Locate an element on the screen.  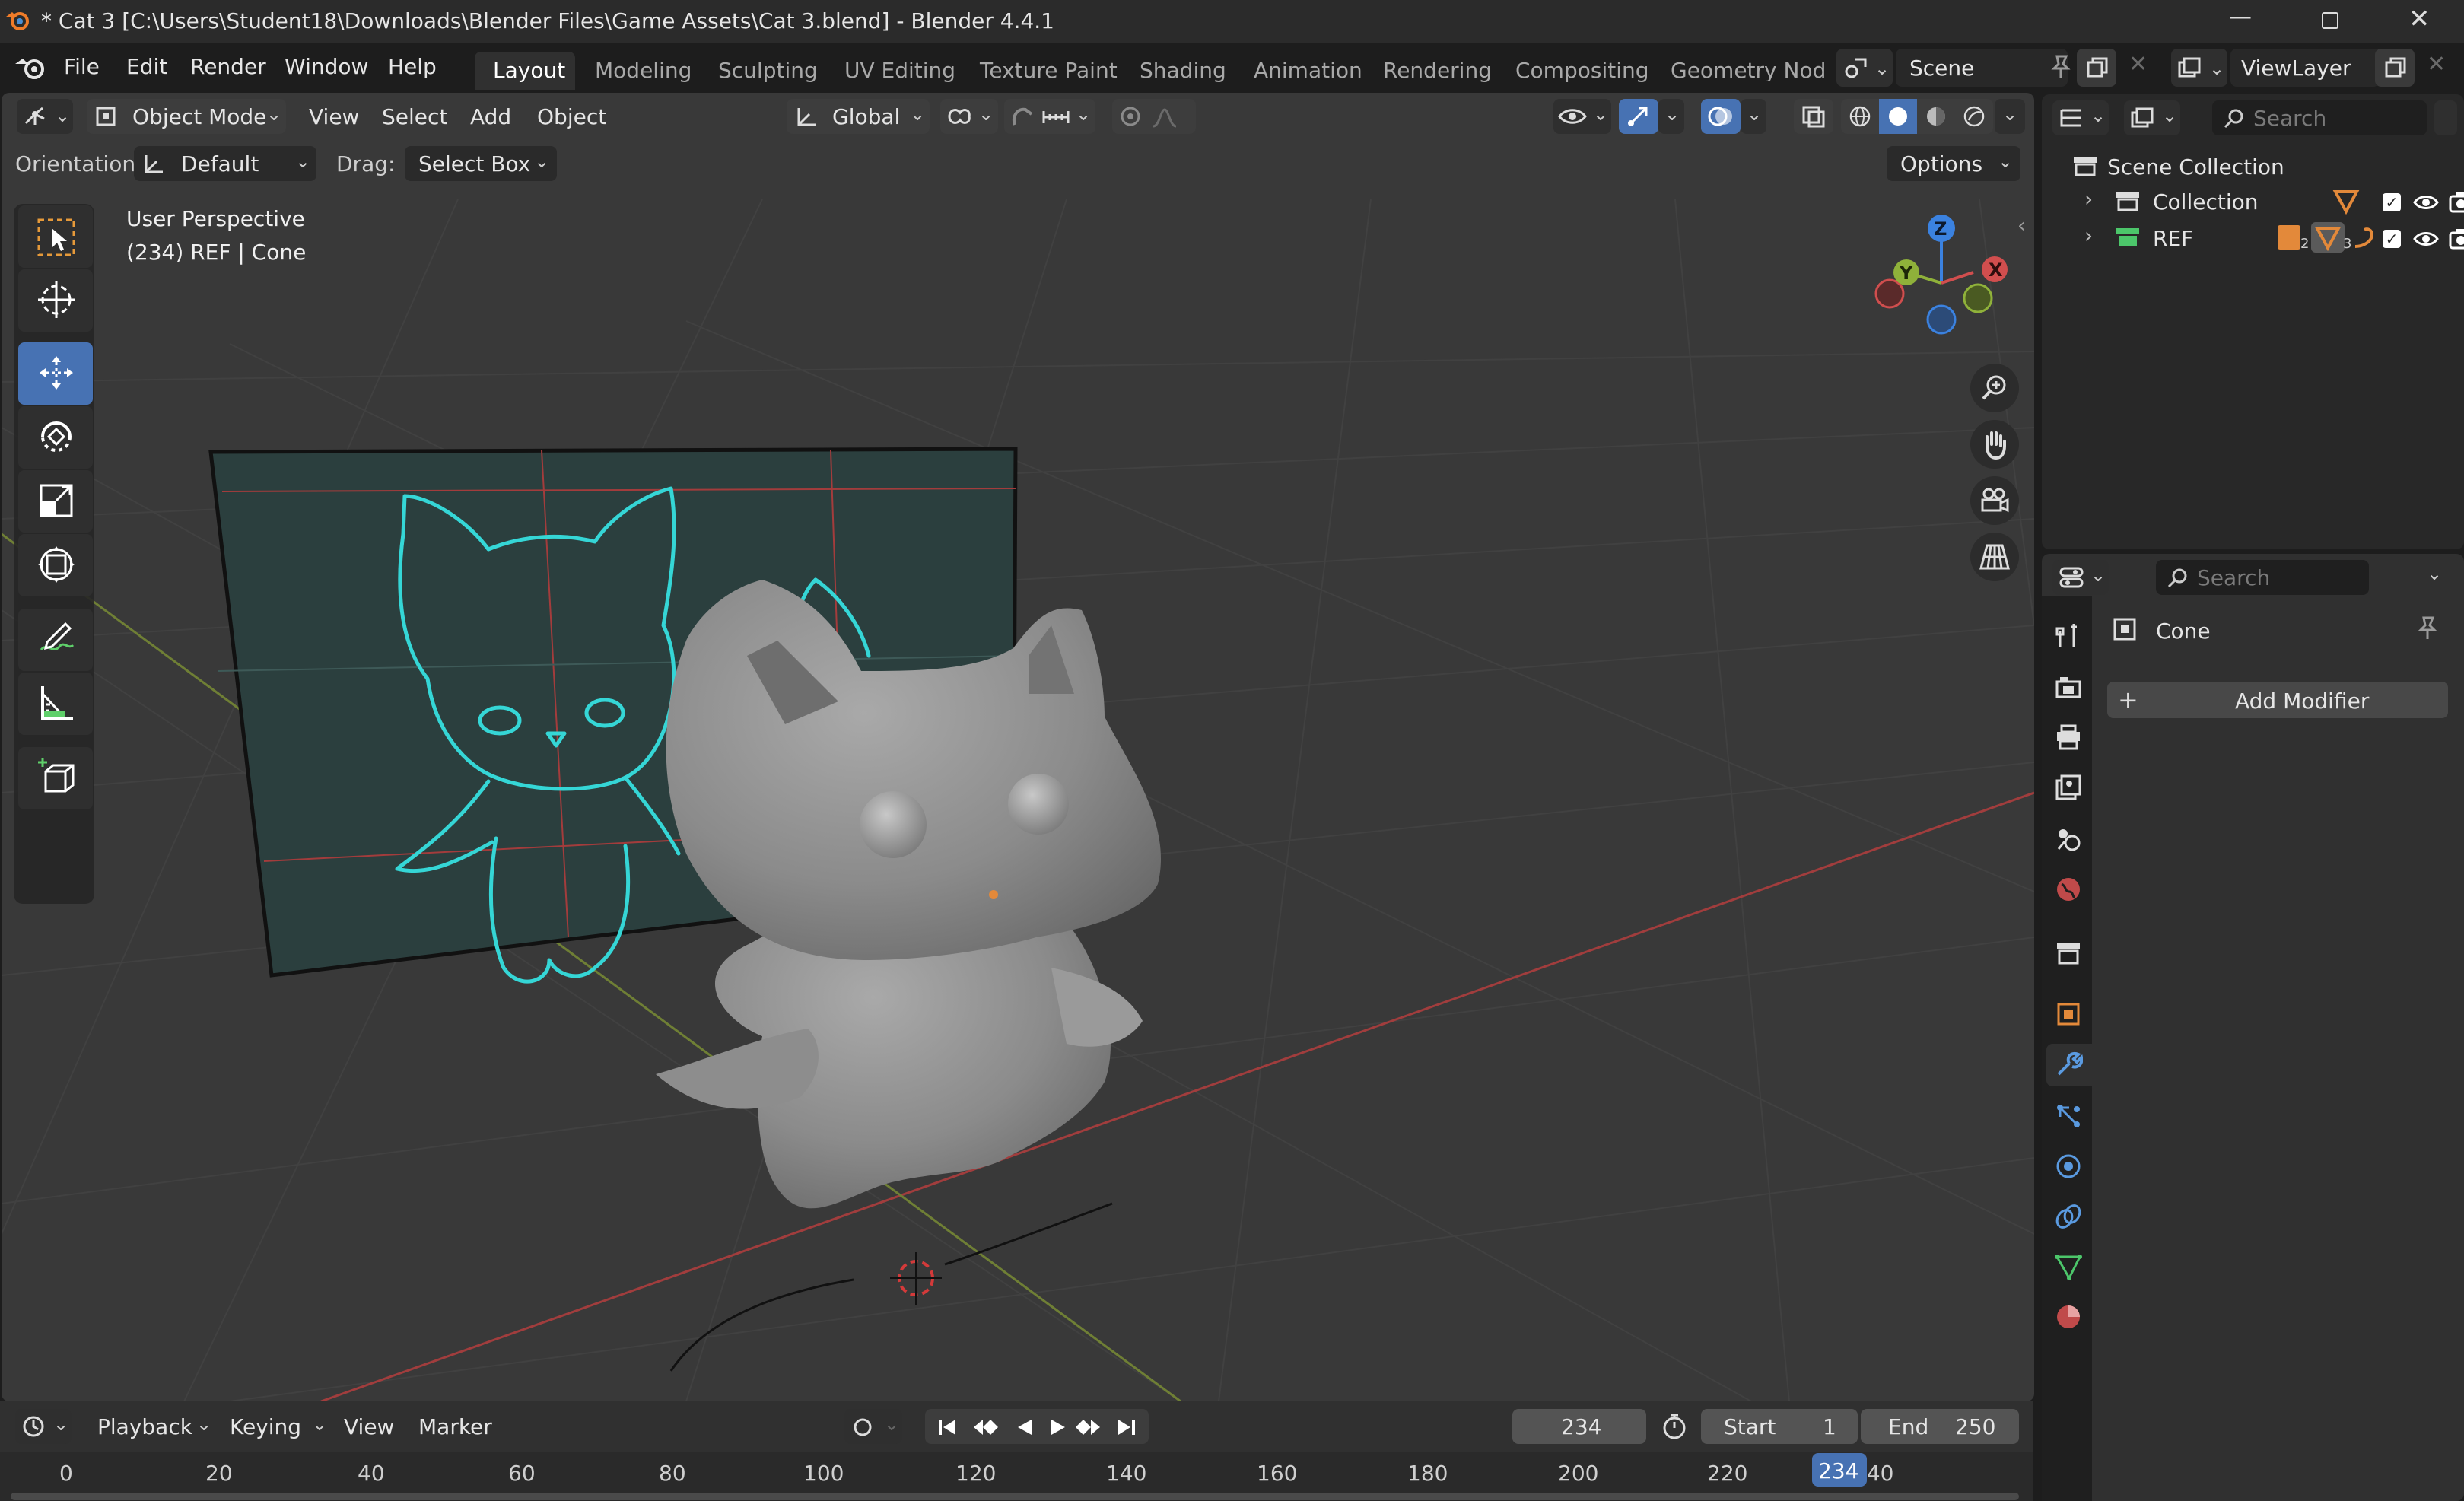
outliner-row-collection: › Collection ✓ is located at coordinates (2274, 201).